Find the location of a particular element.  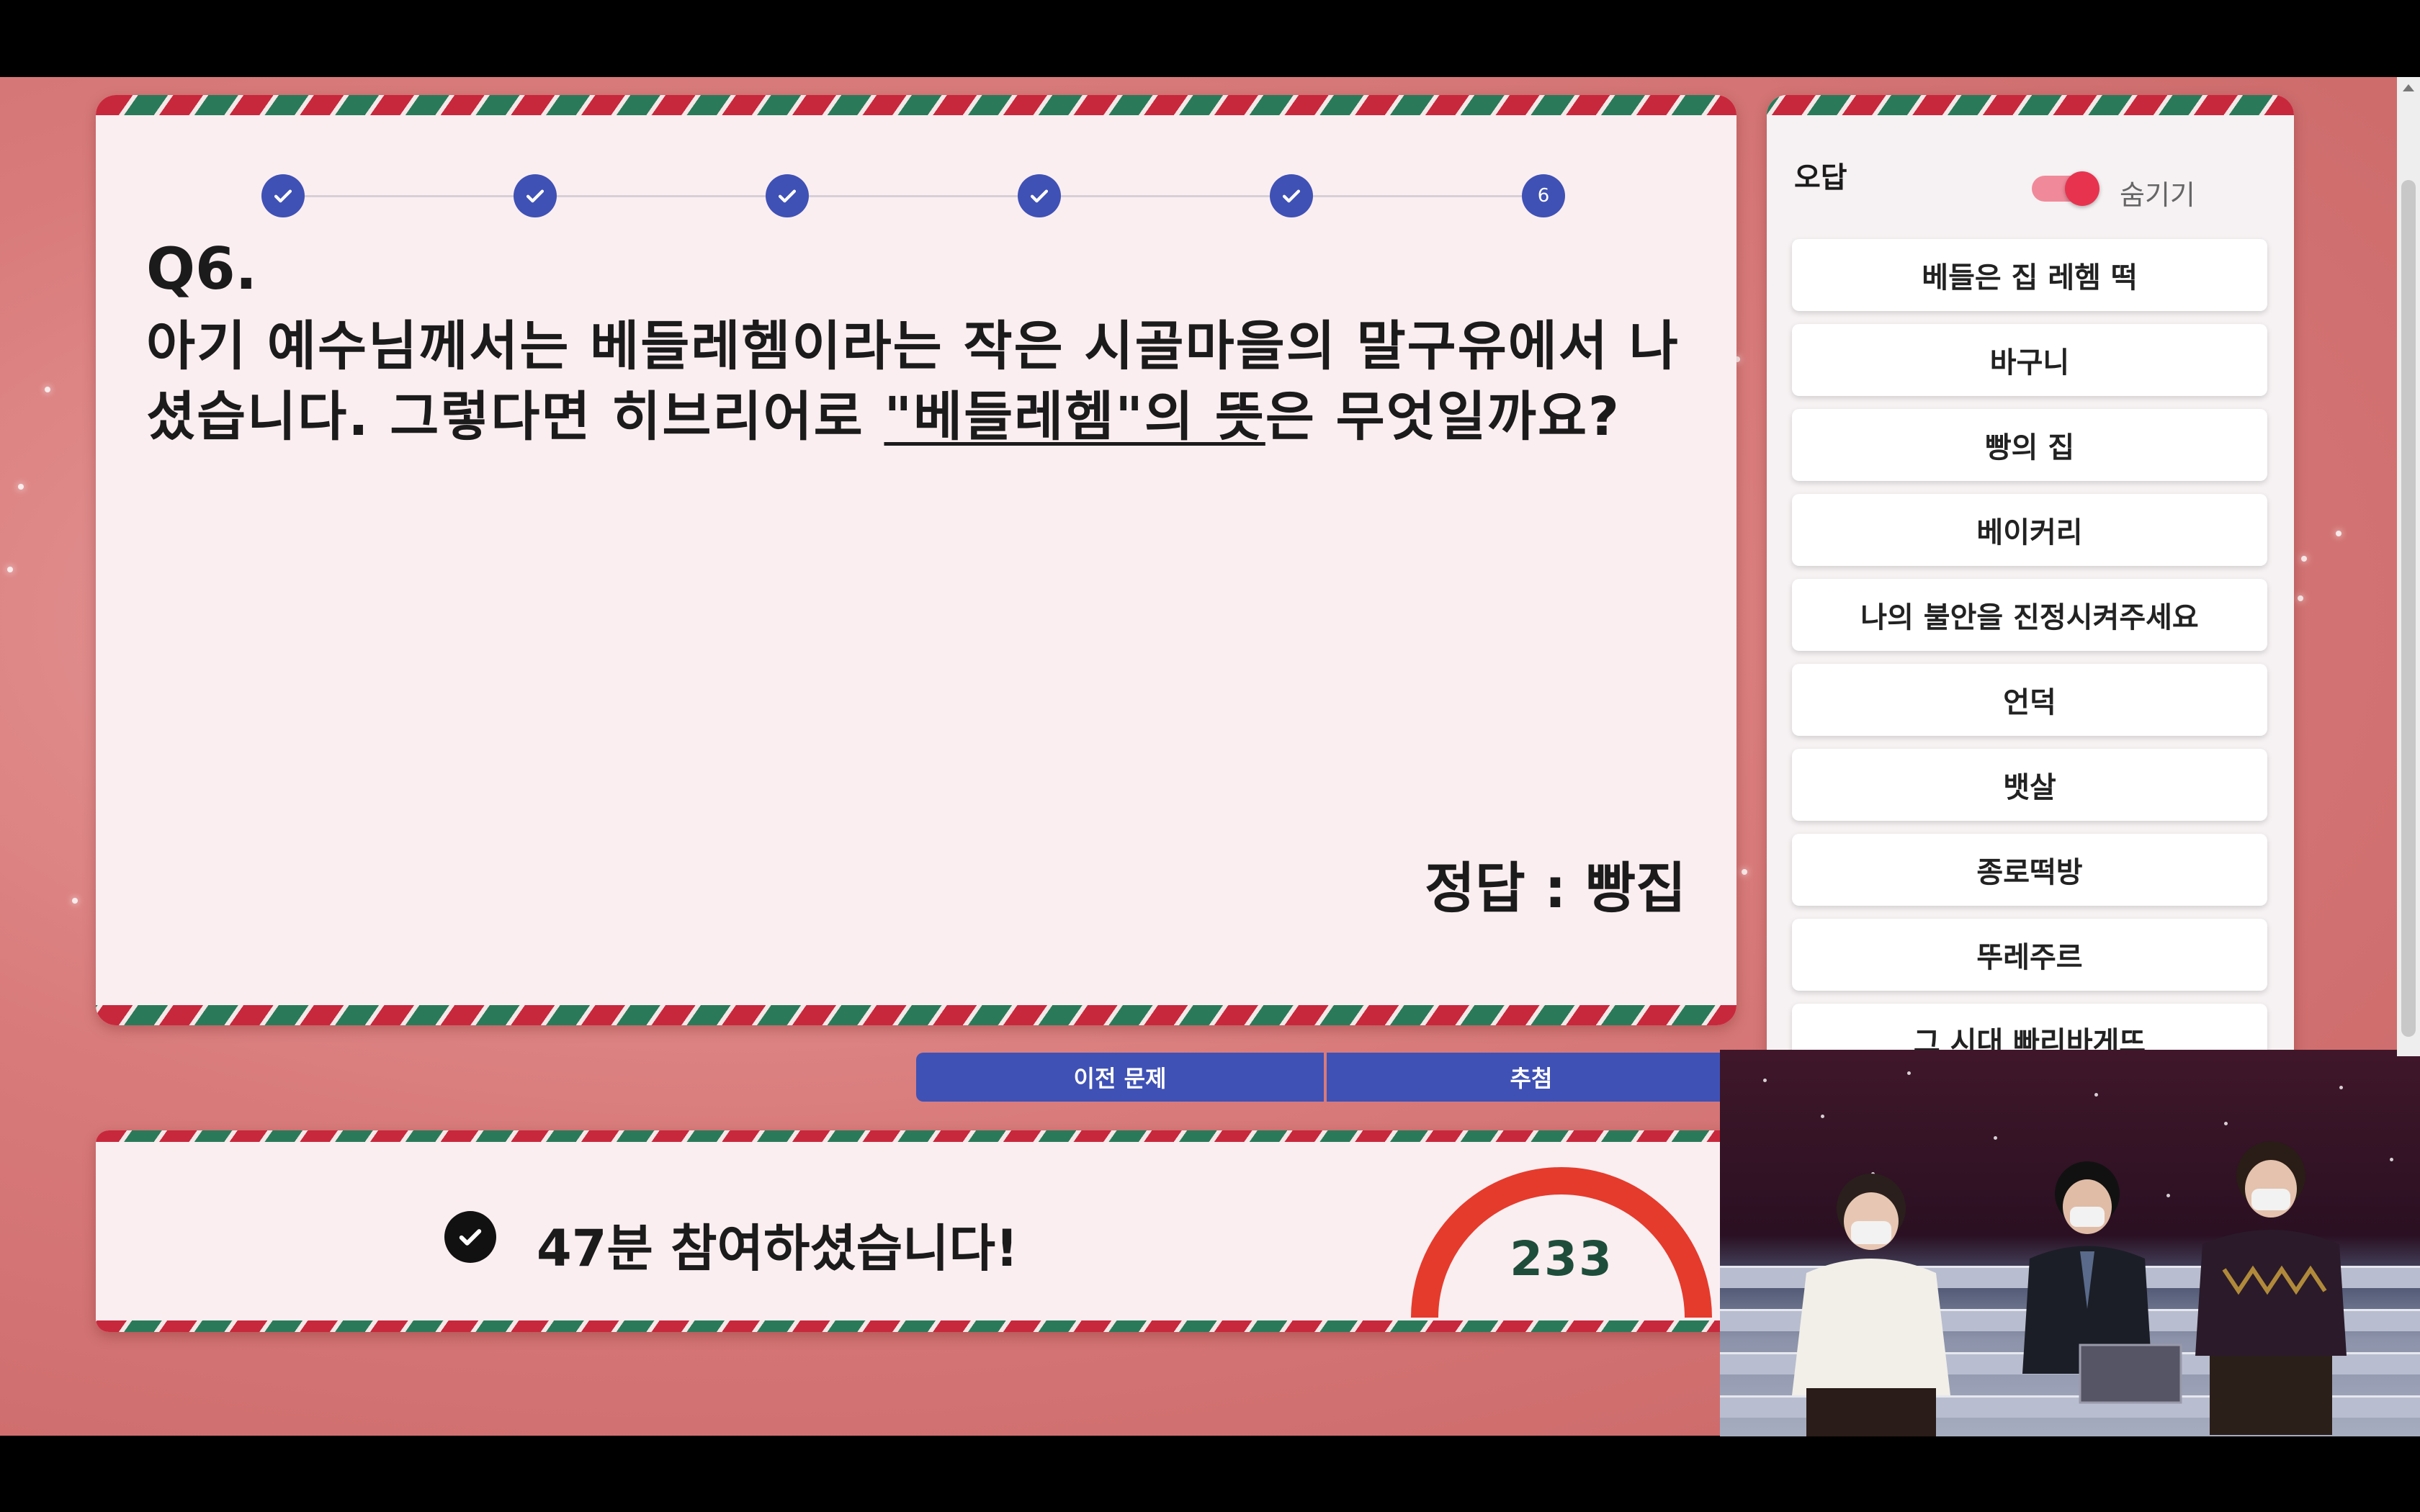

question-text-end: 은 무엇일까요? is located at coordinates (1443, 417).